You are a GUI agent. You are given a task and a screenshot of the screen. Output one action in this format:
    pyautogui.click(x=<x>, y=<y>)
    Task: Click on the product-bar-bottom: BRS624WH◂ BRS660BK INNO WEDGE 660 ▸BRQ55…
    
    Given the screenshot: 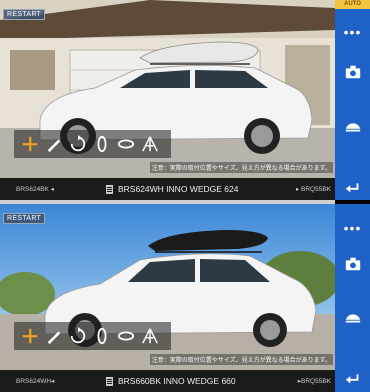 What is the action you would take?
    pyautogui.click(x=167, y=381)
    